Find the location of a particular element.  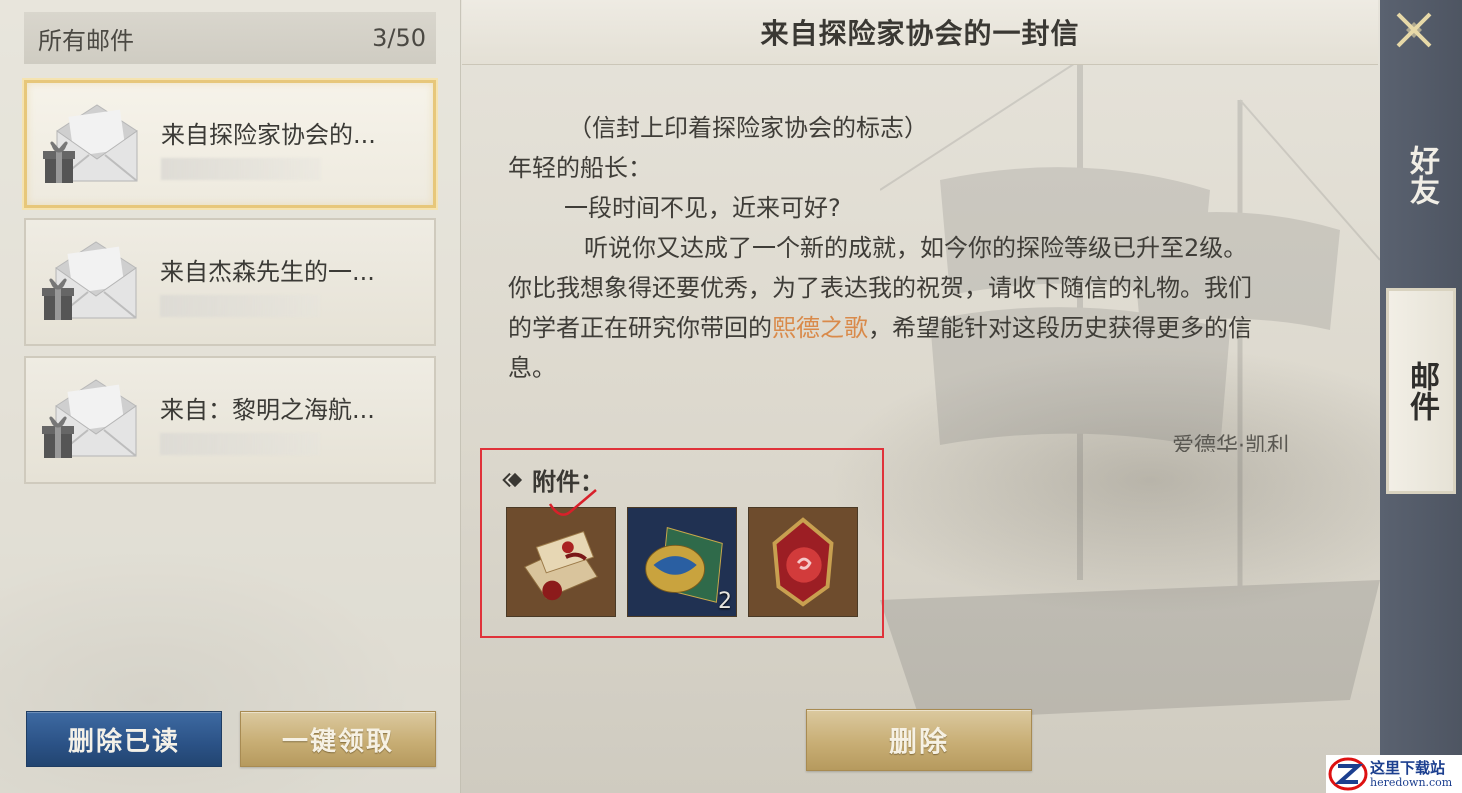

mail-title-bar: 来自探险家协会的一封信 is located at coordinates (920, 32).